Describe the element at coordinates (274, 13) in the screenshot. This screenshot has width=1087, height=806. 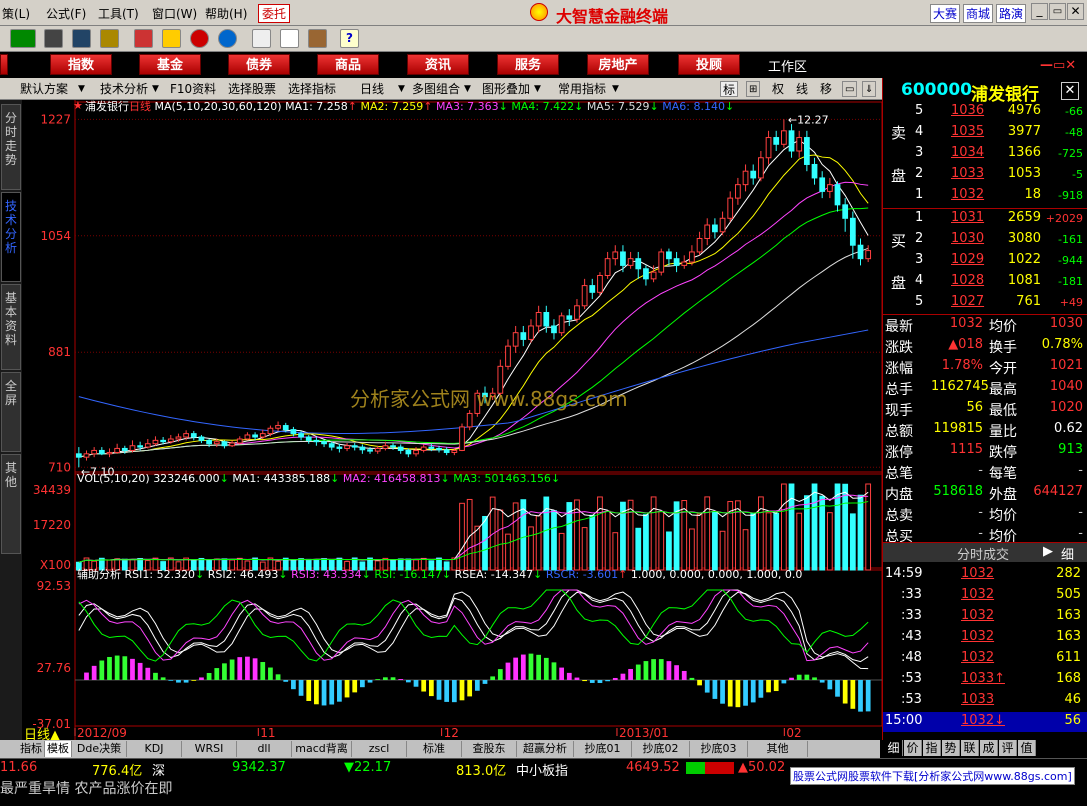
I see `weituo-button: 委托` at that location.